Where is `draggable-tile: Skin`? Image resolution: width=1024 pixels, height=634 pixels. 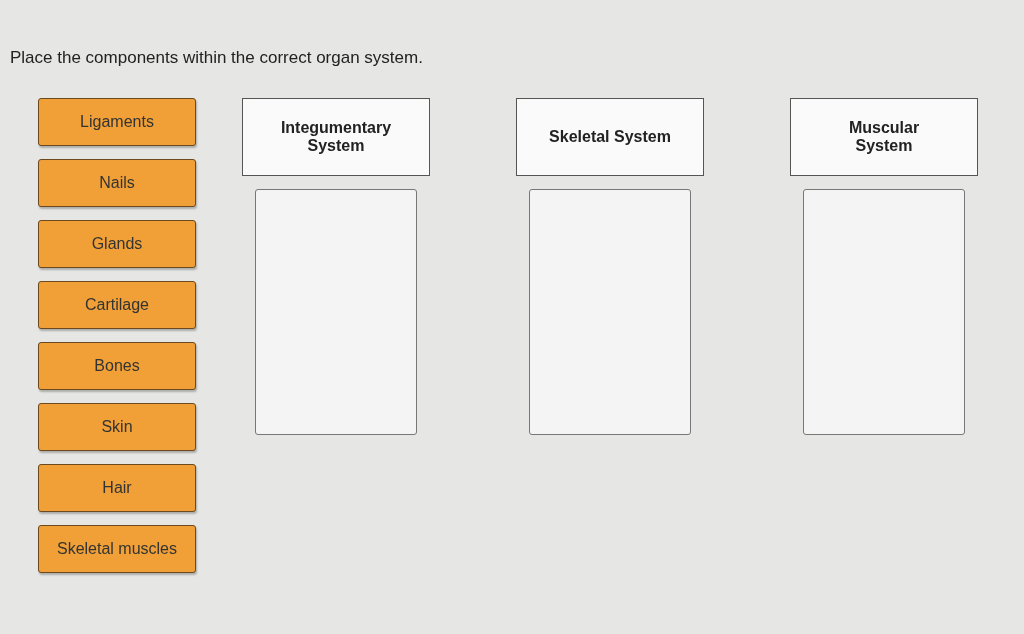
draggable-tile: Skin is located at coordinates (117, 427).